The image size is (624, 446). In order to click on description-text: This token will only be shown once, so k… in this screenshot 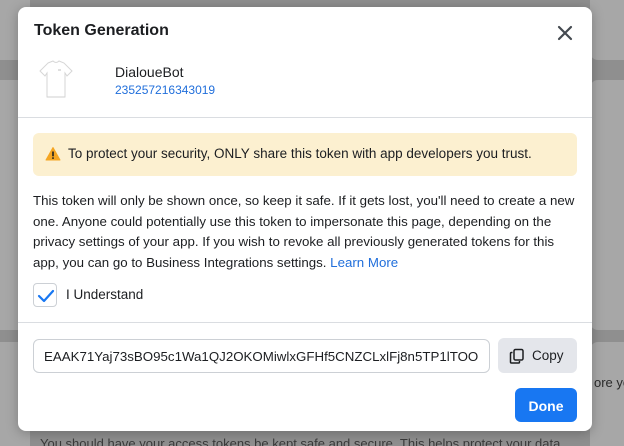, I will do `click(304, 231)`.